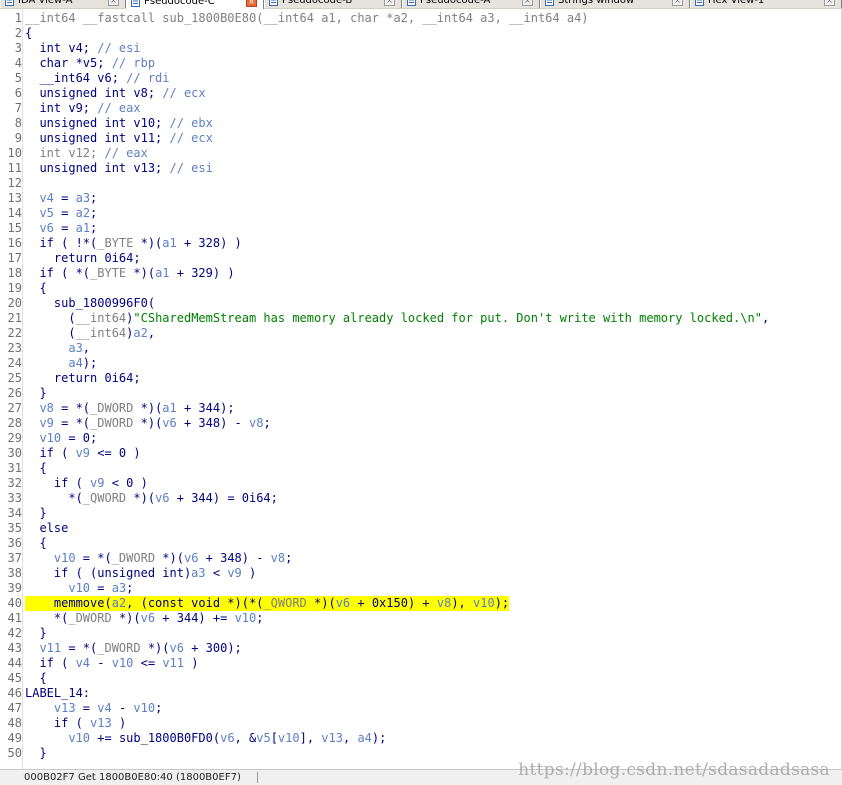 The height and width of the screenshot is (785, 842). What do you see at coordinates (421, 483) in the screenshot?
I see `code-line: 32 if ( v9 < 0 )` at bounding box center [421, 483].